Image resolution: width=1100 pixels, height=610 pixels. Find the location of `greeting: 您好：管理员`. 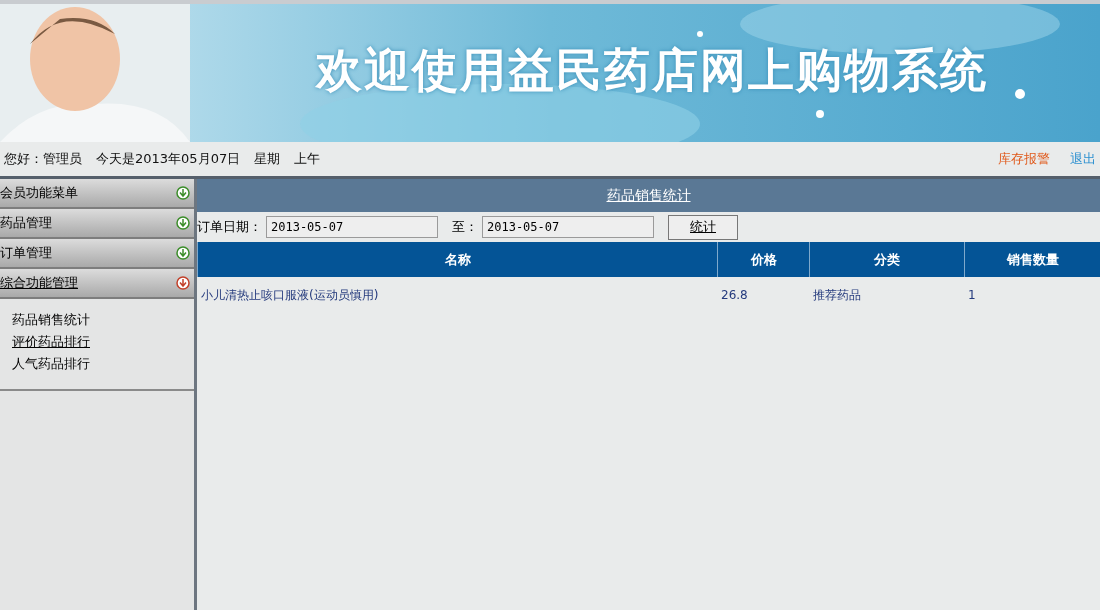

greeting: 您好：管理员 is located at coordinates (43, 159).